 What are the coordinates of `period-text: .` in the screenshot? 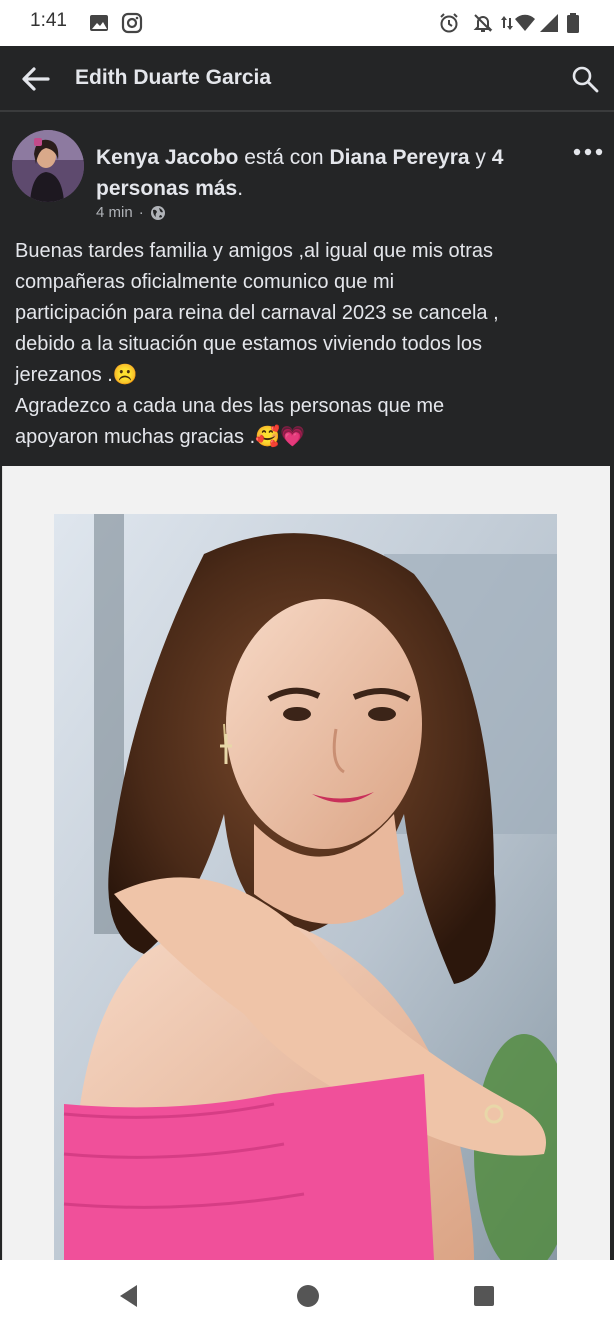 It's located at (240, 188).